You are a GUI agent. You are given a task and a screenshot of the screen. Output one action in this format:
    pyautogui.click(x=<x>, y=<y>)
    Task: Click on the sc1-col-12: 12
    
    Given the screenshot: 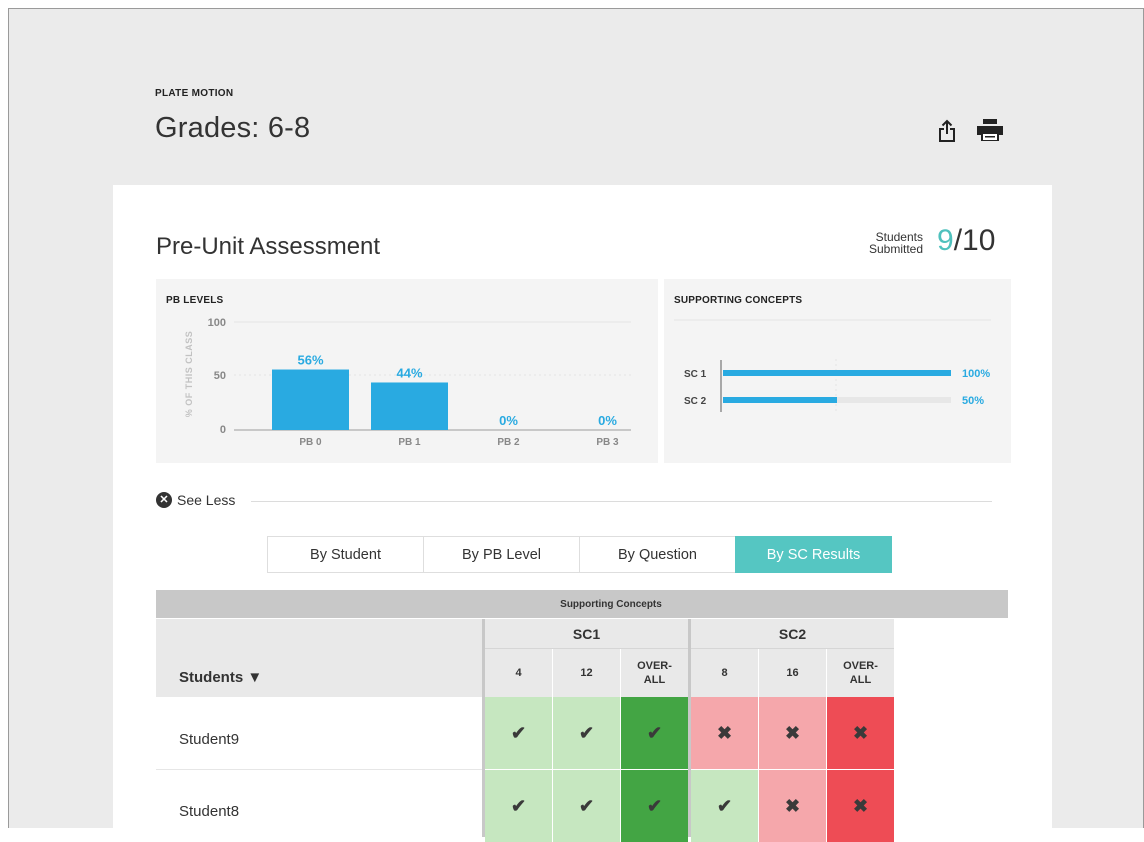 What is the action you would take?
    pyautogui.click(x=586, y=673)
    